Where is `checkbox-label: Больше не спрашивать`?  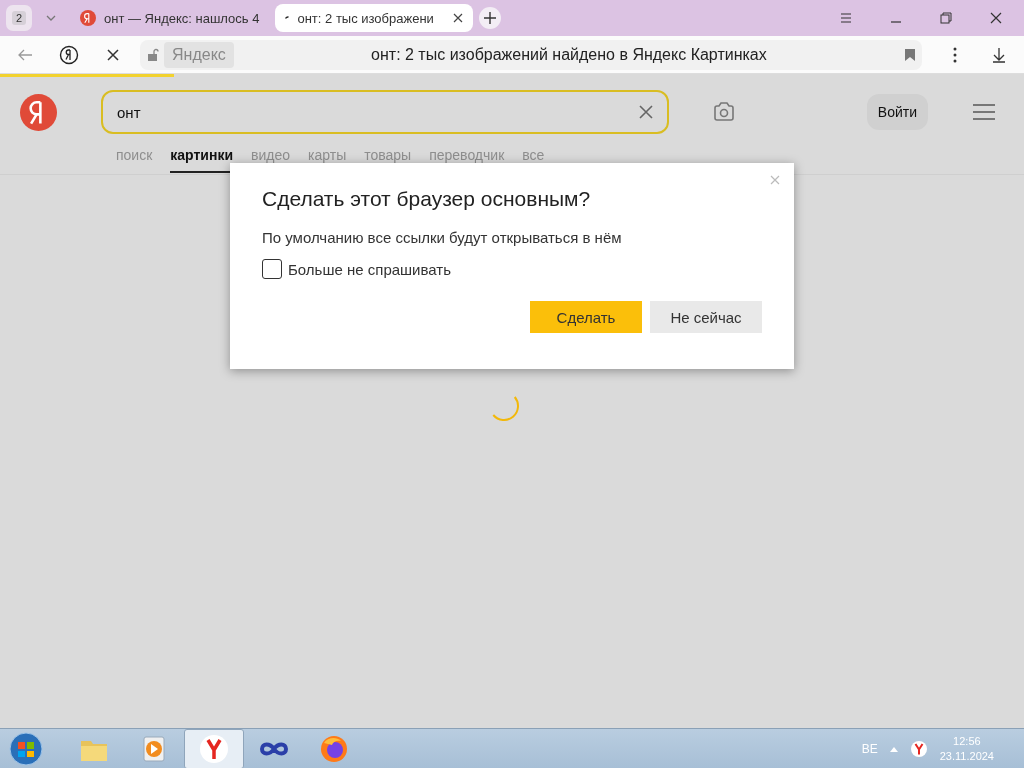
checkbox-label: Больше не спрашивать is located at coordinates (369, 269).